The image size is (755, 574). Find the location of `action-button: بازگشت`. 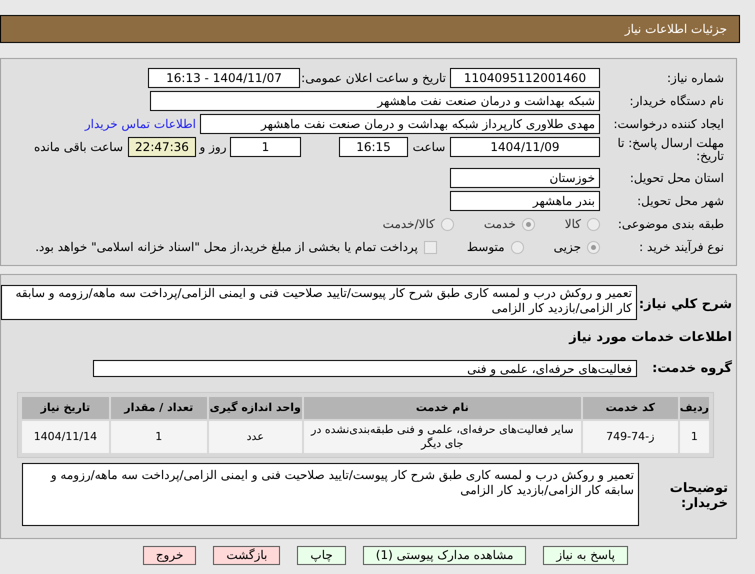

action-button: بازگشت is located at coordinates (246, 555).